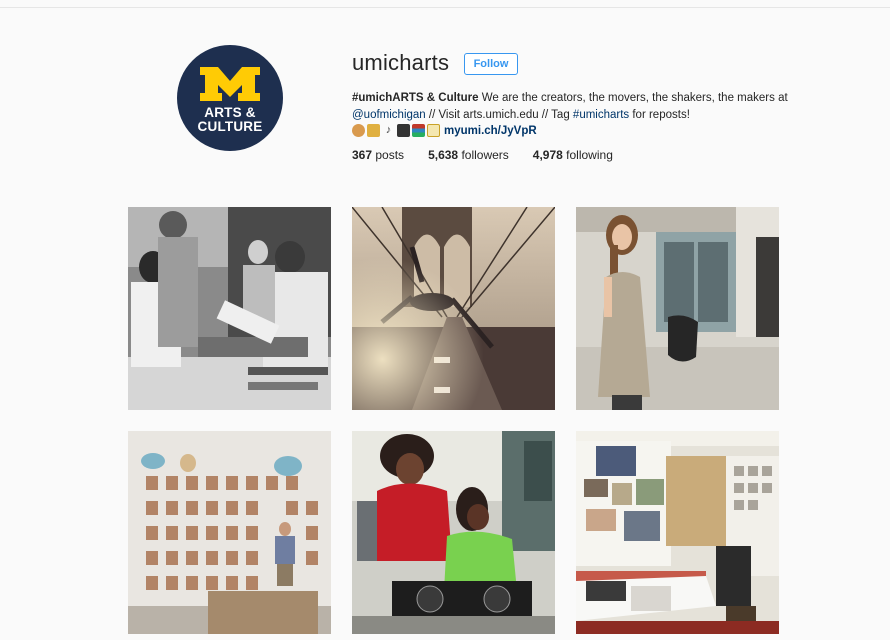 The image size is (890, 640). What do you see at coordinates (373, 131) in the screenshot?
I see `saxophone-emoji-icon` at bounding box center [373, 131].